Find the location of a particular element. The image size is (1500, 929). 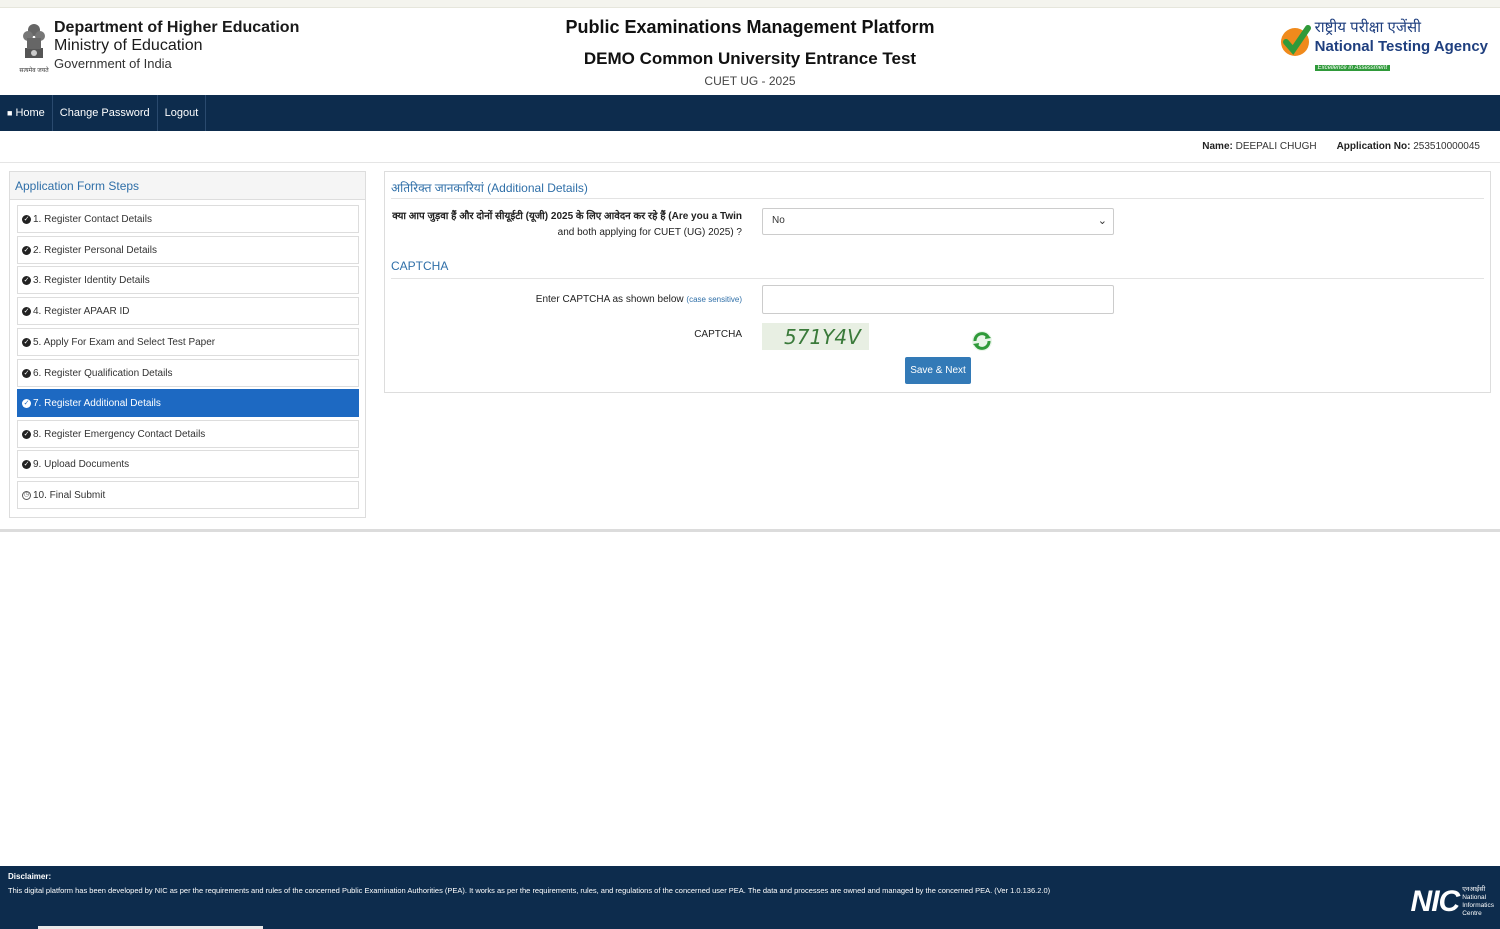

nic-logo: NIC एनआईसी National Informatics Centre is located at coordinates (1452, 902).